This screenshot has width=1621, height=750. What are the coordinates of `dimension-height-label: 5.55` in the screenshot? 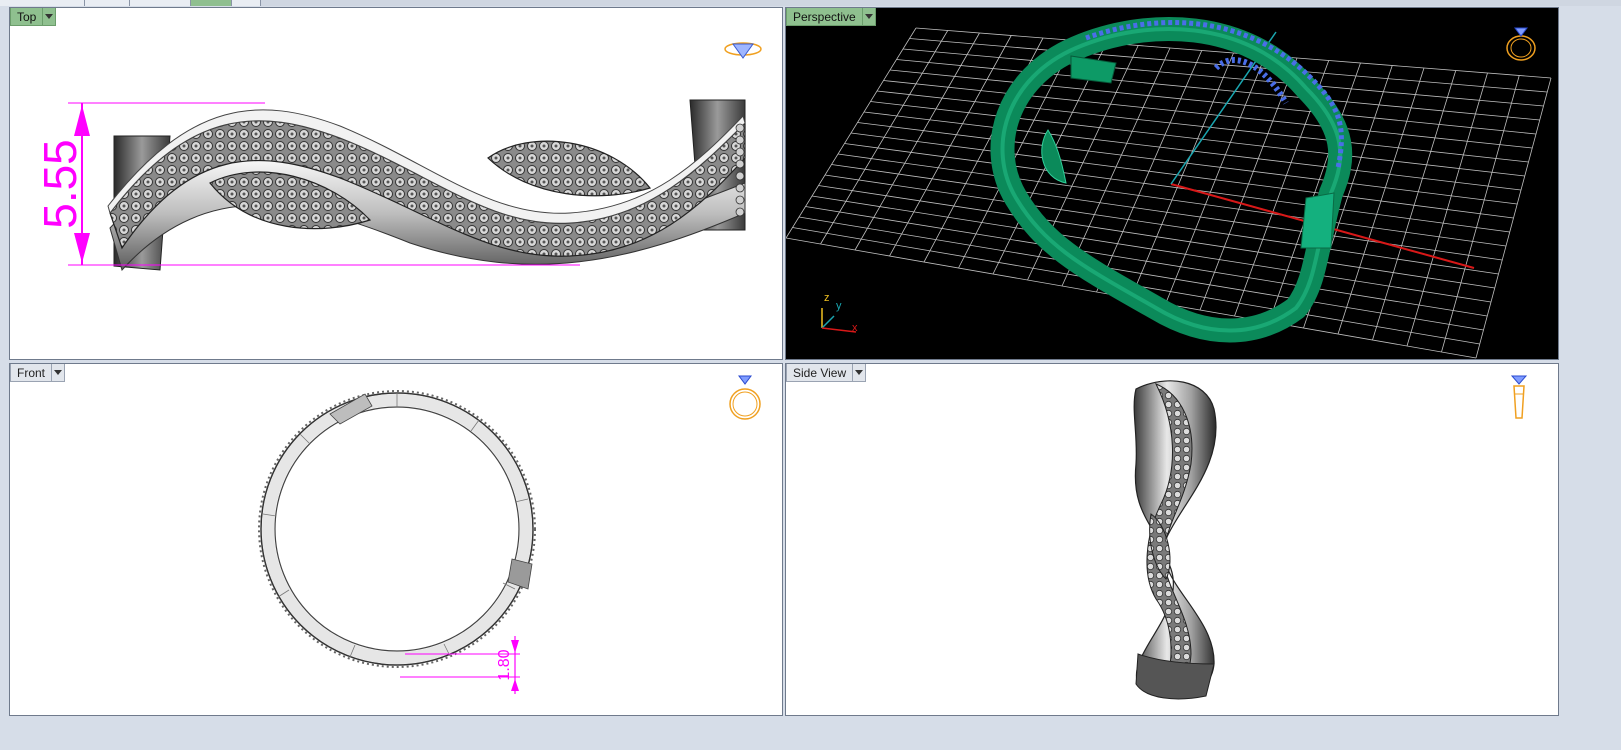 It's located at (60, 184).